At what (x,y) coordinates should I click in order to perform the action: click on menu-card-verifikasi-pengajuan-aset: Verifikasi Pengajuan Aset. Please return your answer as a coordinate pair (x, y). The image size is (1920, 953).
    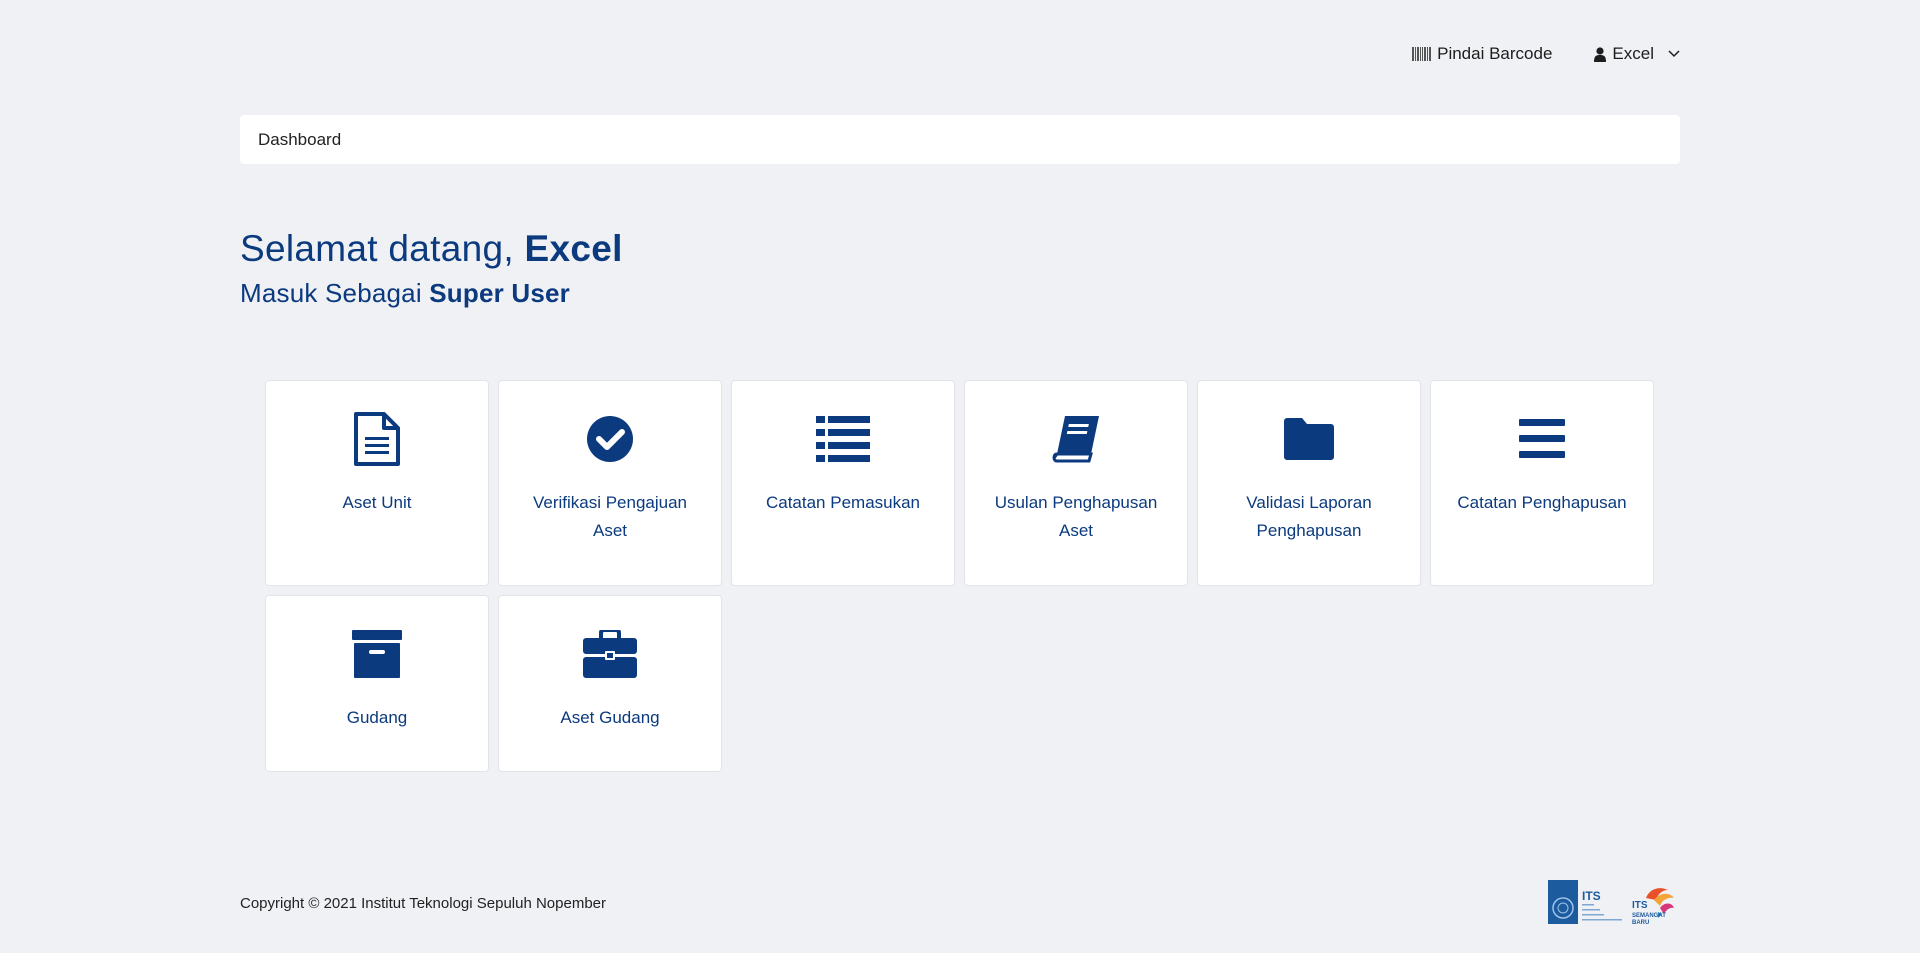
    Looking at the image, I should click on (610, 483).